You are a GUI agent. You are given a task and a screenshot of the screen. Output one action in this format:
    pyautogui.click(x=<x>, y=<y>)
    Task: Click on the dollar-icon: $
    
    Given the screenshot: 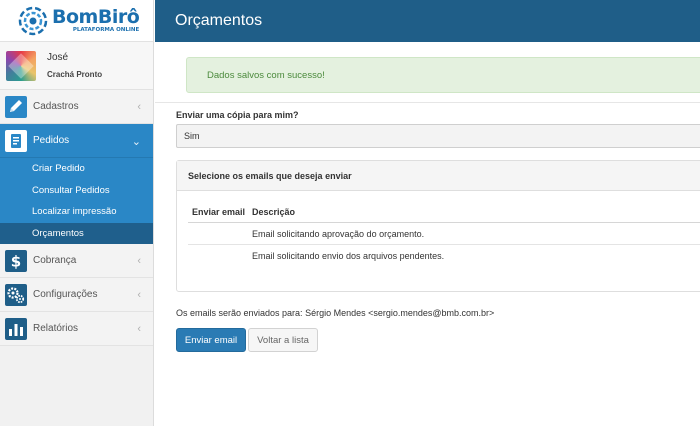 What is the action you would take?
    pyautogui.click(x=16, y=260)
    